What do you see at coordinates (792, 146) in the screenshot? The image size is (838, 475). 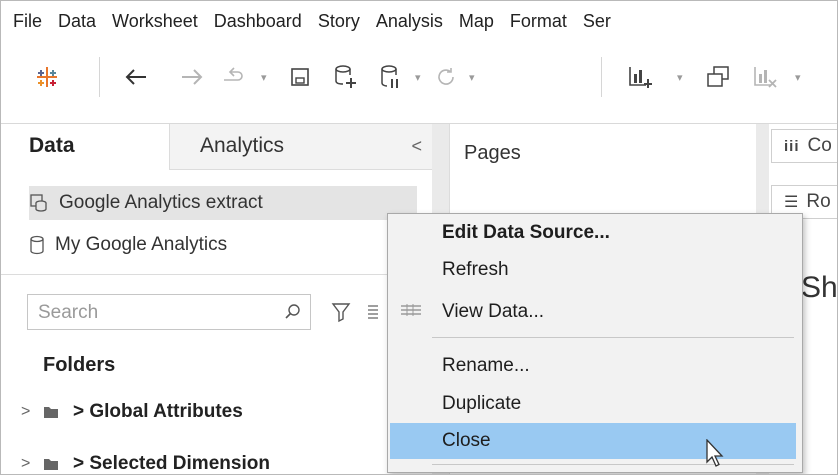 I see `columns-icon: iii` at bounding box center [792, 146].